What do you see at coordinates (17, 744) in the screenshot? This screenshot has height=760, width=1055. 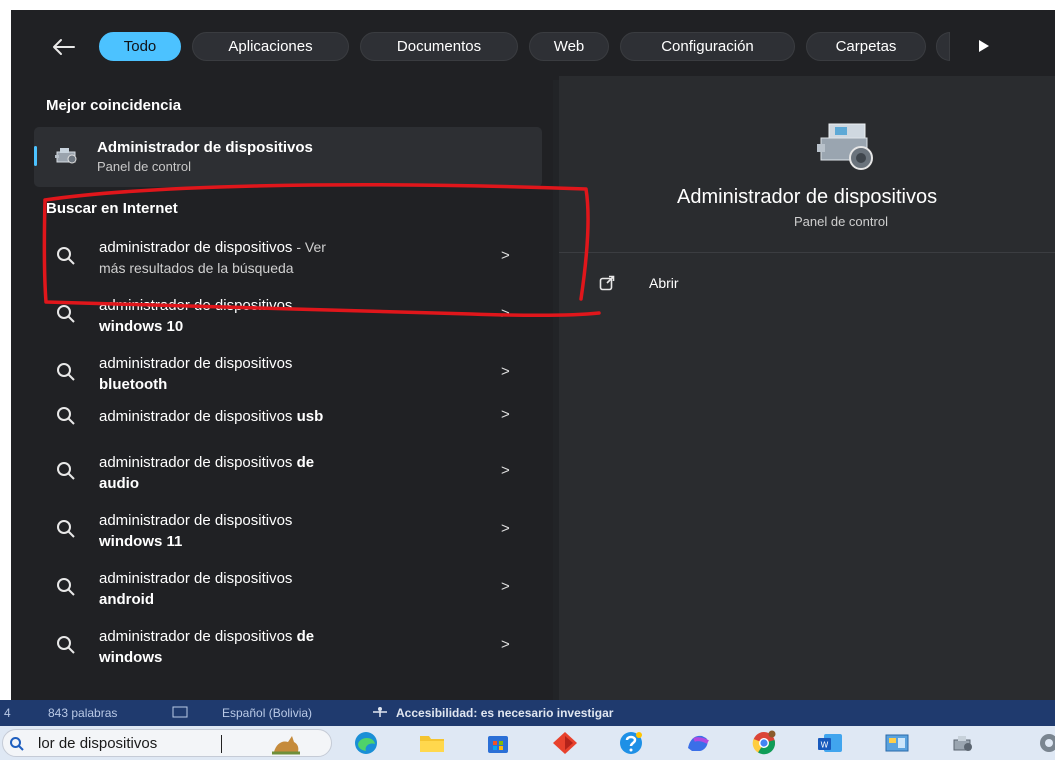 I see `search-icon` at bounding box center [17, 744].